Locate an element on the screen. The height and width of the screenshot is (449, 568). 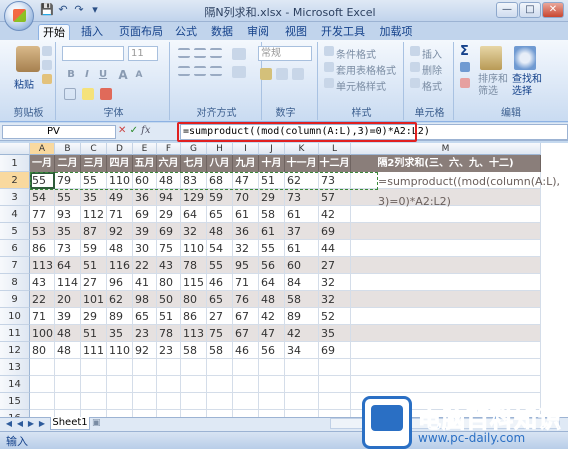
table-cell: 56 is located at coordinates (272, 350).